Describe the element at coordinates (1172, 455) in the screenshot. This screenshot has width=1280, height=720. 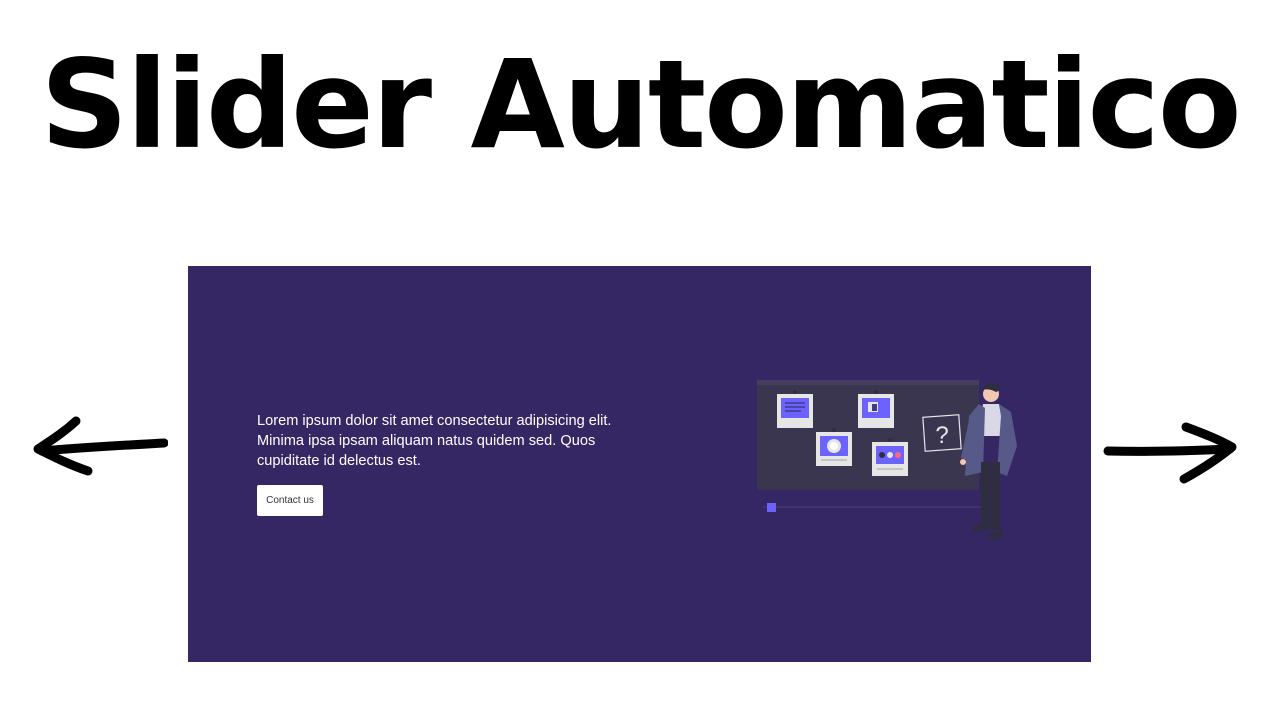
I see `arrow-right-icon` at that location.